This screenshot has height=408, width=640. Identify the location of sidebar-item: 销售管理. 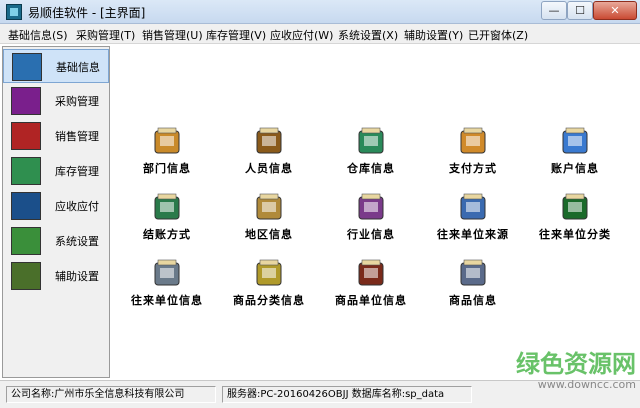
(56, 136).